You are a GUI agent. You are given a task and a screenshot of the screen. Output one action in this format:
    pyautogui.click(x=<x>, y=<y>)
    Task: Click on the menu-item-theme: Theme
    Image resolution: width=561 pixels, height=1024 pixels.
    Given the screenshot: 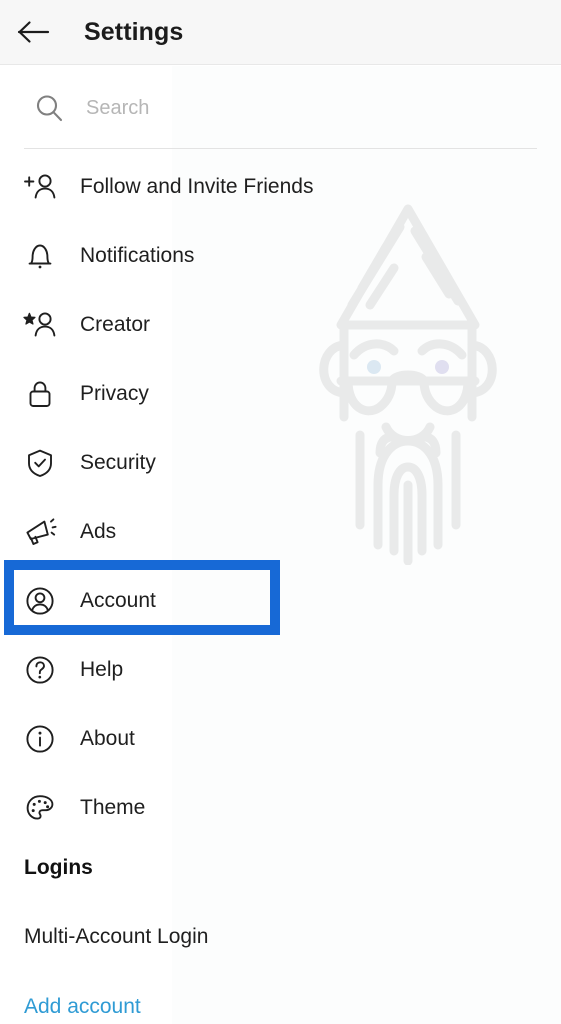 What is the action you would take?
    pyautogui.click(x=280, y=807)
    